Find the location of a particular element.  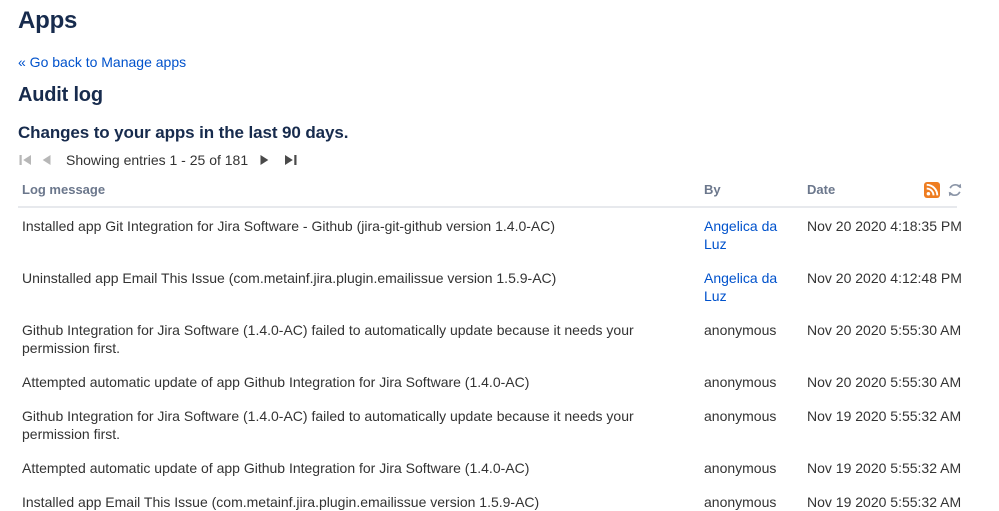

first-page-icon is located at coordinates (25, 160).